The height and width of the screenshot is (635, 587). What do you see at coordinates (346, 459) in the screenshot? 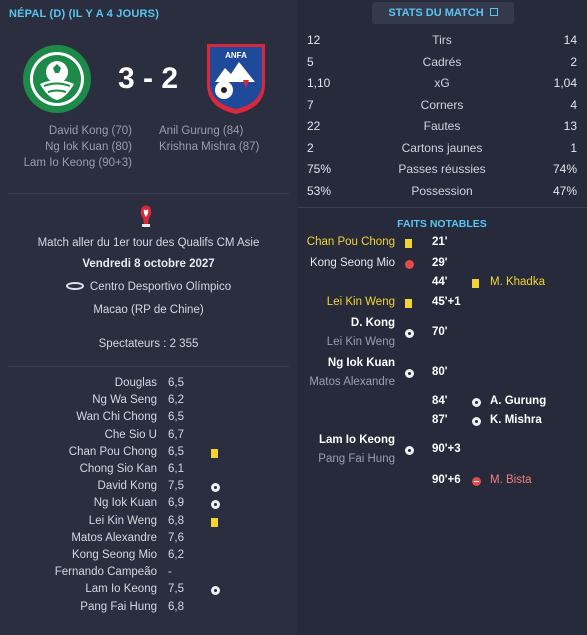
I see `event-home-player: Pang Fai Hung` at bounding box center [346, 459].